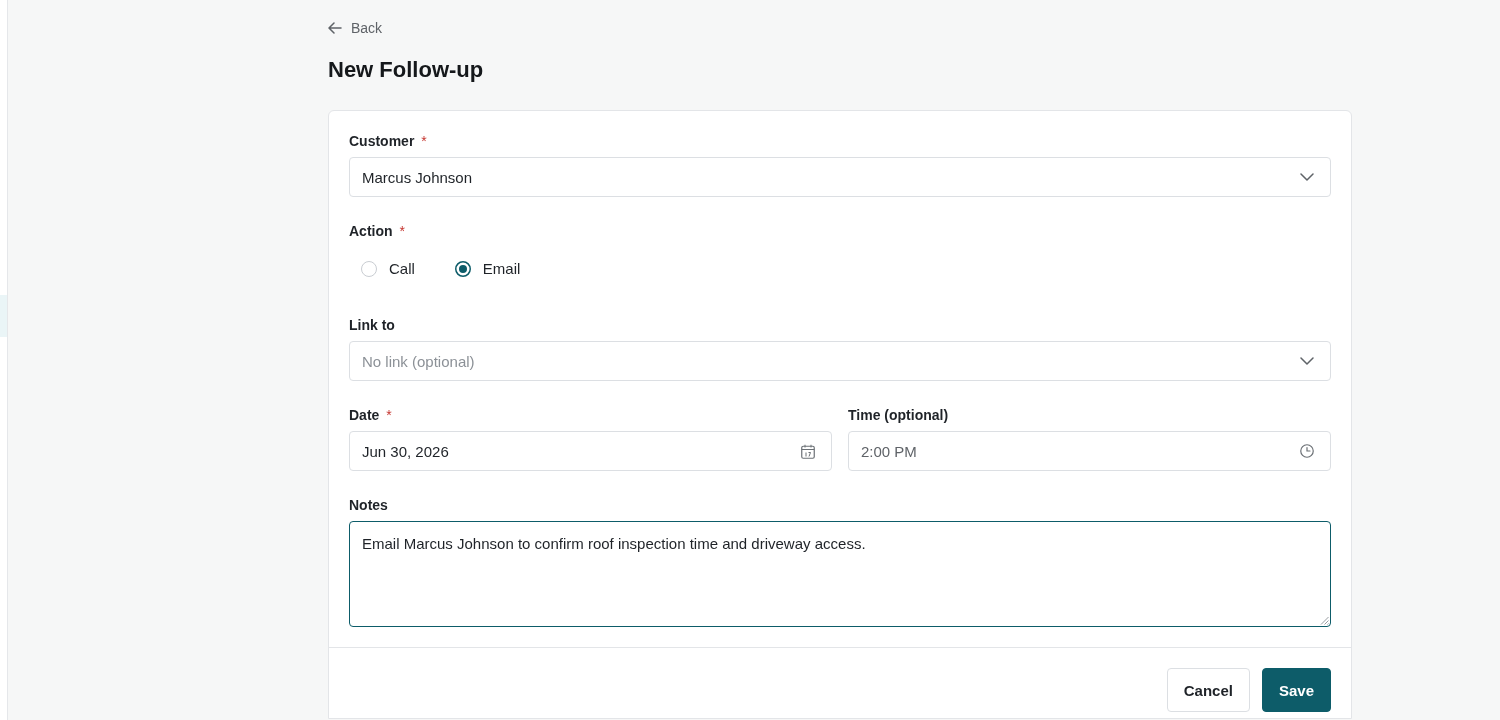 This screenshot has height=720, width=1500. What do you see at coordinates (382, 141) in the screenshot?
I see `field-label: Customer` at bounding box center [382, 141].